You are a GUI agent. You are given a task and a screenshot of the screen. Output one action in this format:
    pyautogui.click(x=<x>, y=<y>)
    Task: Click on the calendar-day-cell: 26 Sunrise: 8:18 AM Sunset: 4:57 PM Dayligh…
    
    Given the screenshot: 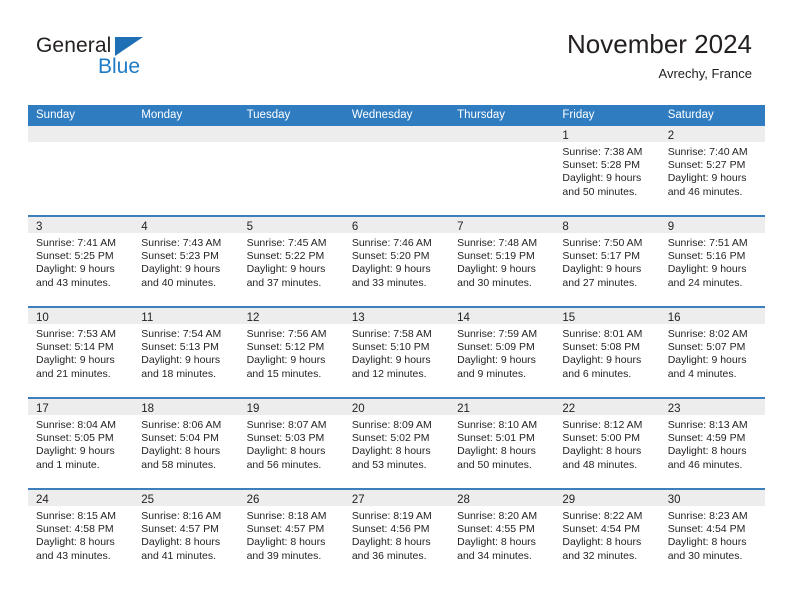 What is the action you would take?
    pyautogui.click(x=291, y=534)
    